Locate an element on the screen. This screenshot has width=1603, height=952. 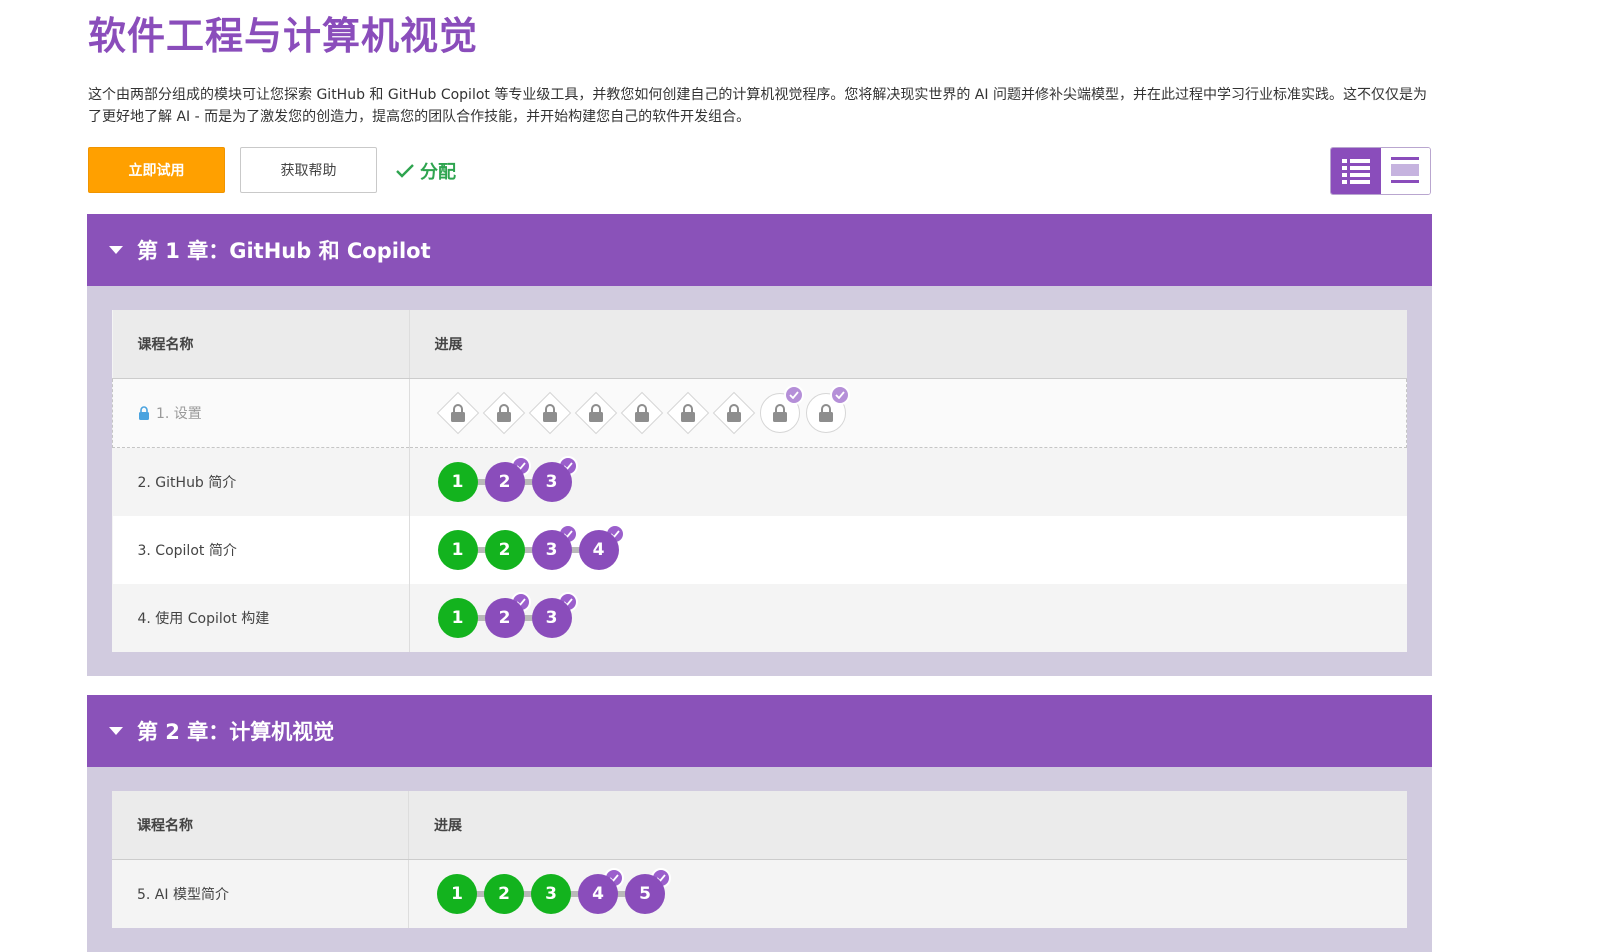
table-row: 3. Copilot 简介 1234 is located at coordinates (759, 550).